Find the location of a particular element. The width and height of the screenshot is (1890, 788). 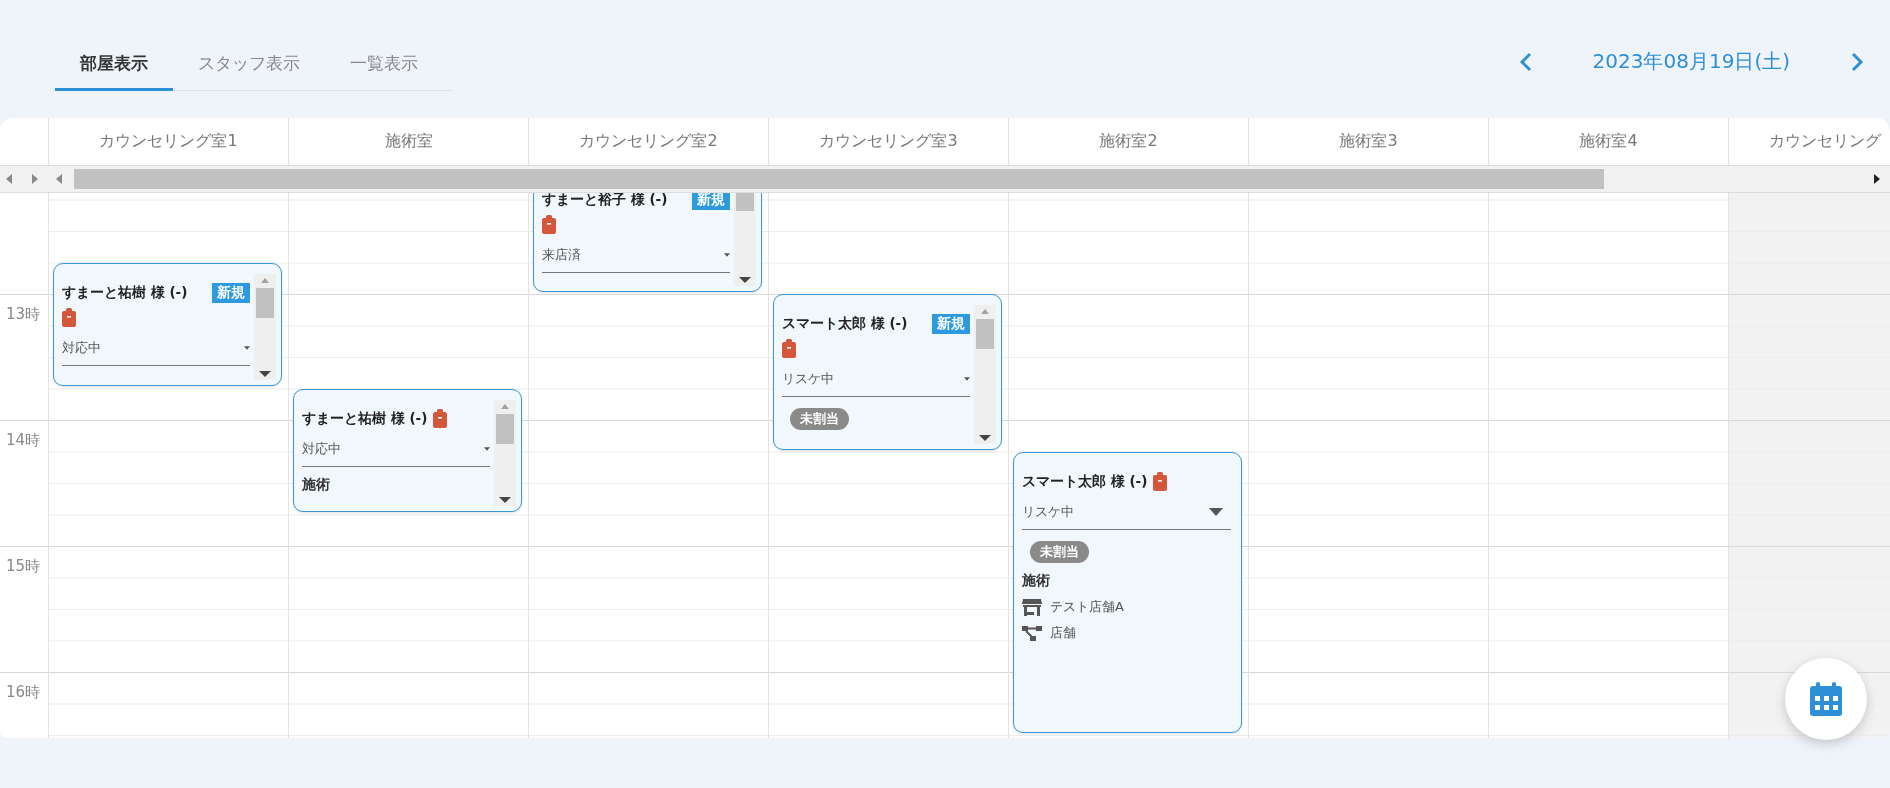

hour-label: 13時 is located at coordinates (23, 314).